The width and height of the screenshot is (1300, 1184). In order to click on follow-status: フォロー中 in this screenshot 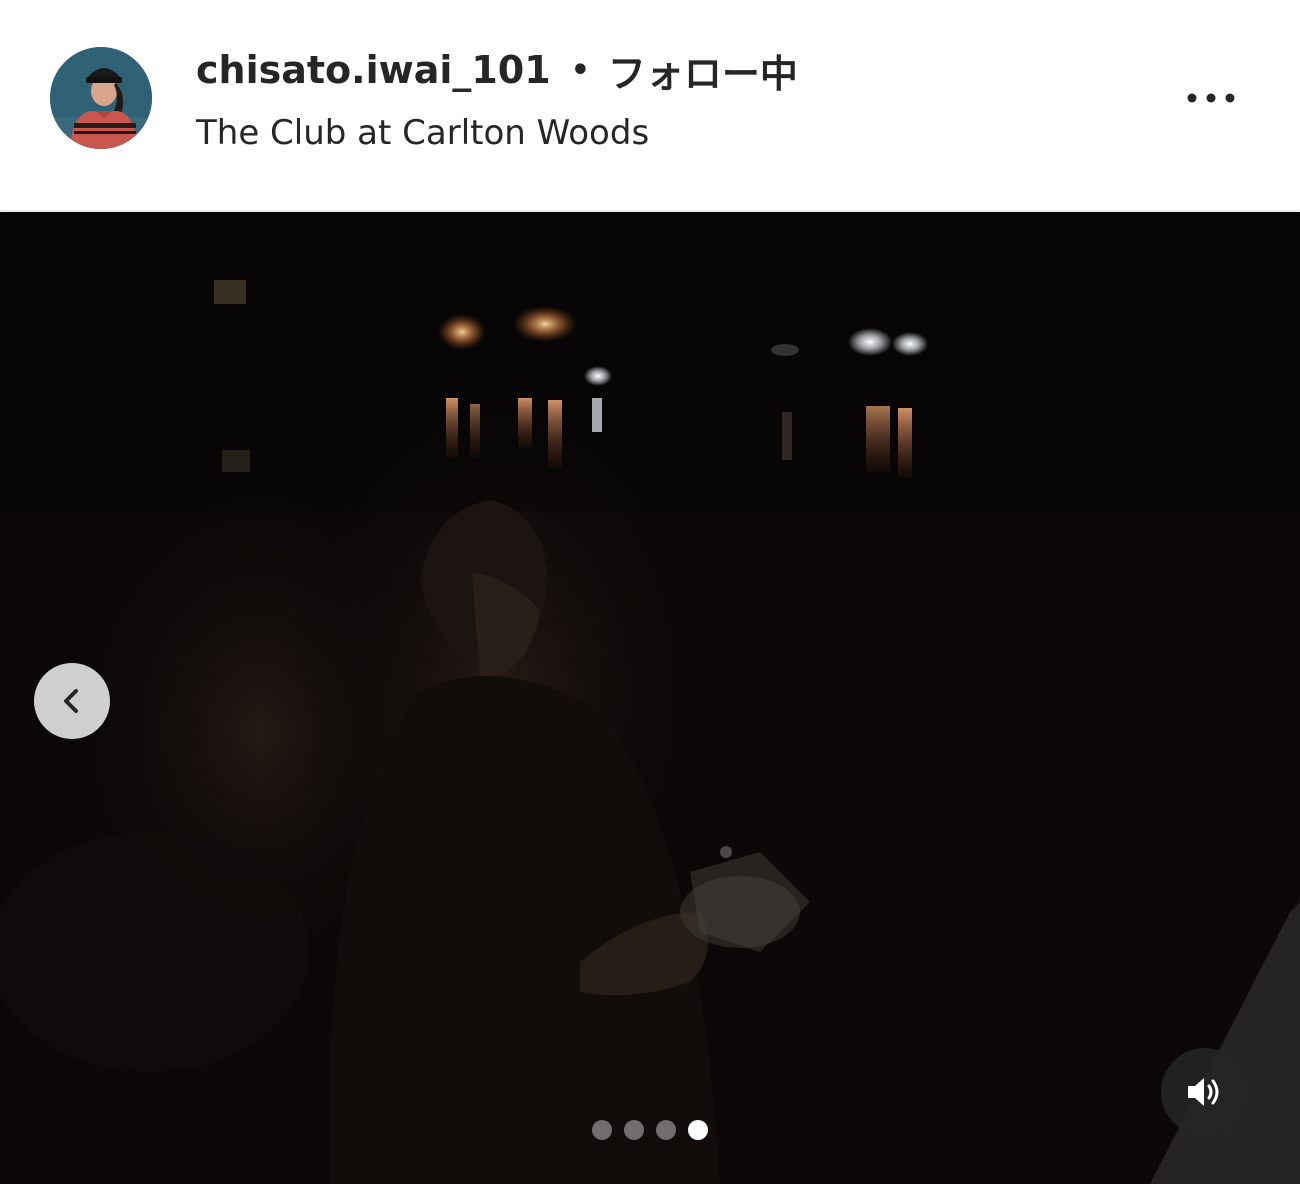, I will do `click(703, 70)`.